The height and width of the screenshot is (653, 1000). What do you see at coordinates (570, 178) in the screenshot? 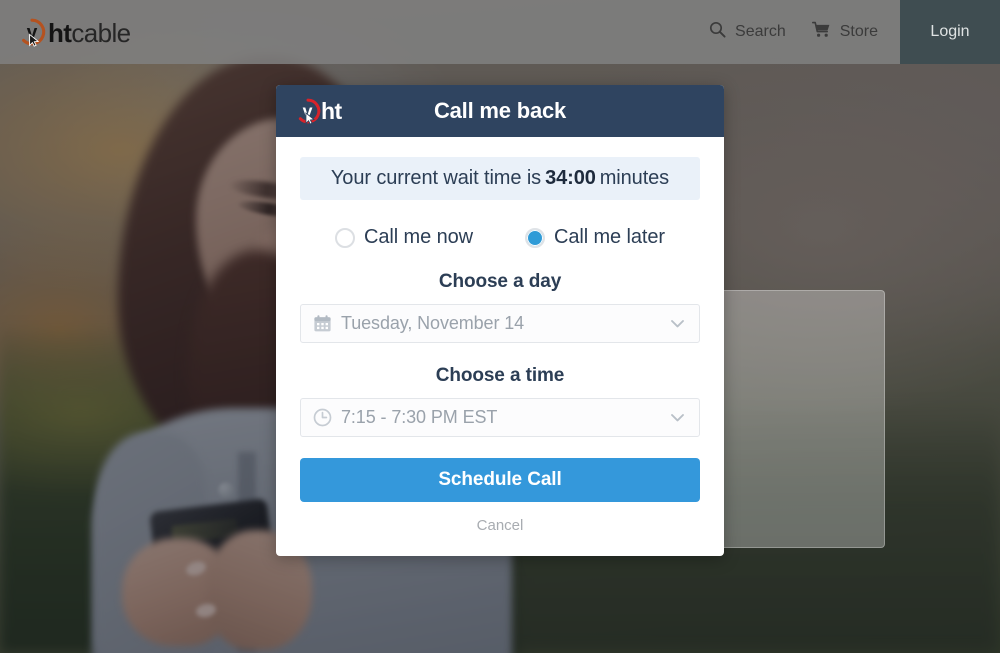
I see `wait-time-value: 34:00` at bounding box center [570, 178].